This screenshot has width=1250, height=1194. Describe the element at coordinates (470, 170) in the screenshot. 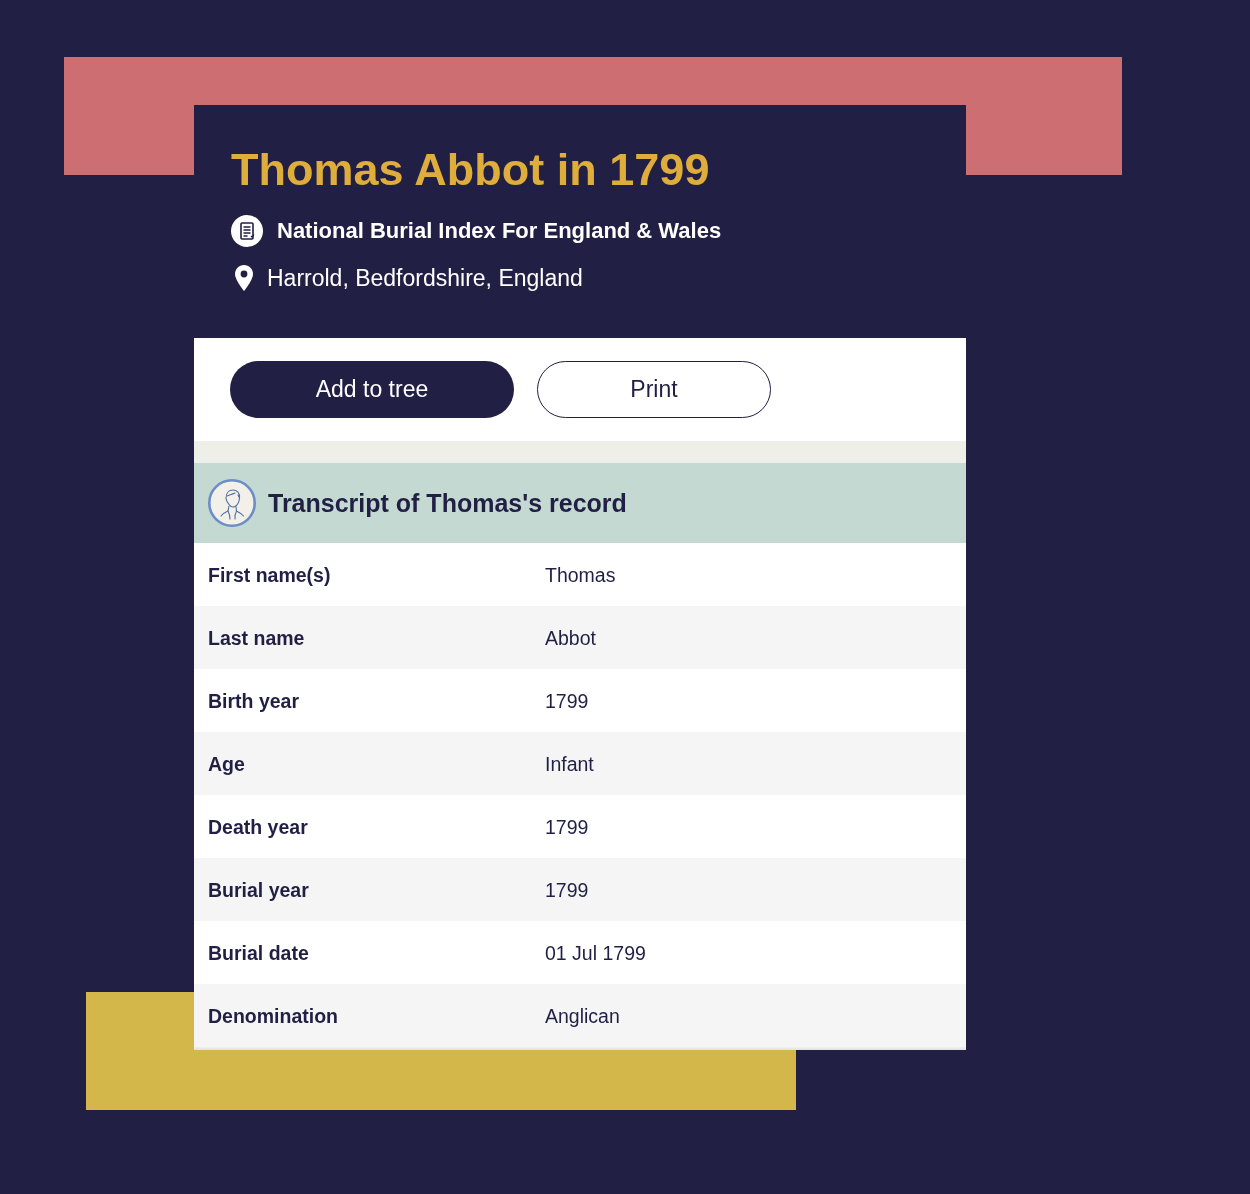

I see `record-title: Thomas Abbot in 1799` at that location.